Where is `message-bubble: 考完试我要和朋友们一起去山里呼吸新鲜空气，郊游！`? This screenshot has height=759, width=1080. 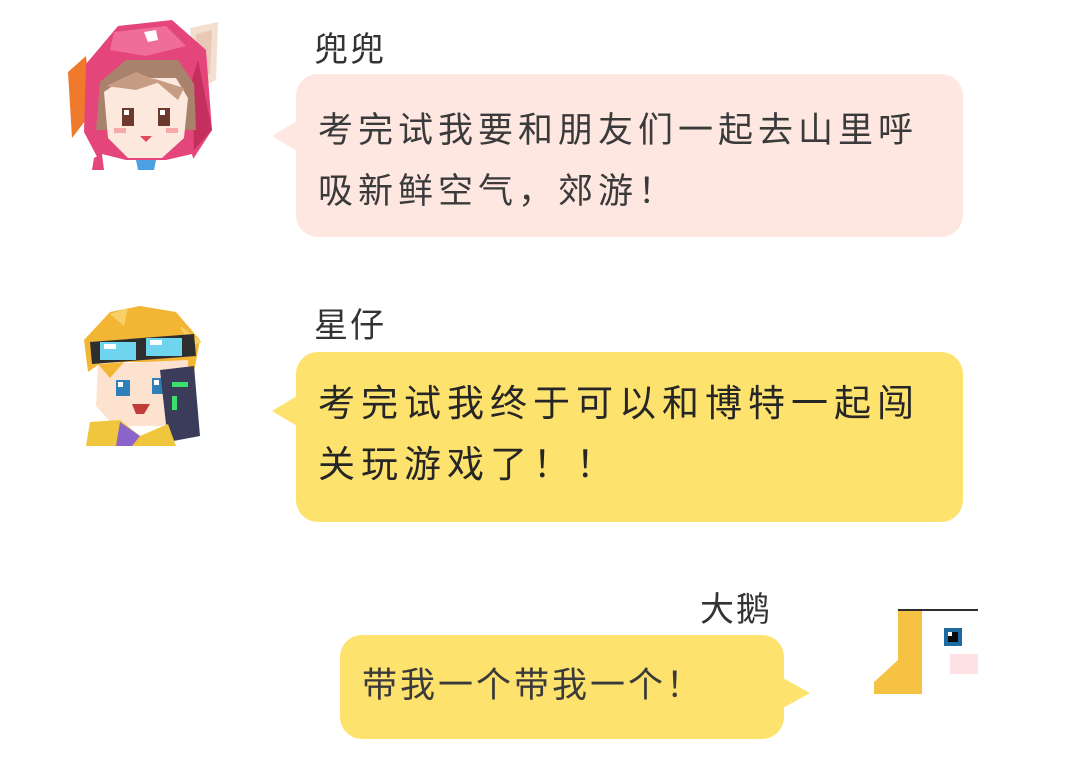
message-bubble: 考完试我要和朋友们一起去山里呼吸新鲜空气，郊游！ is located at coordinates (617, 155).